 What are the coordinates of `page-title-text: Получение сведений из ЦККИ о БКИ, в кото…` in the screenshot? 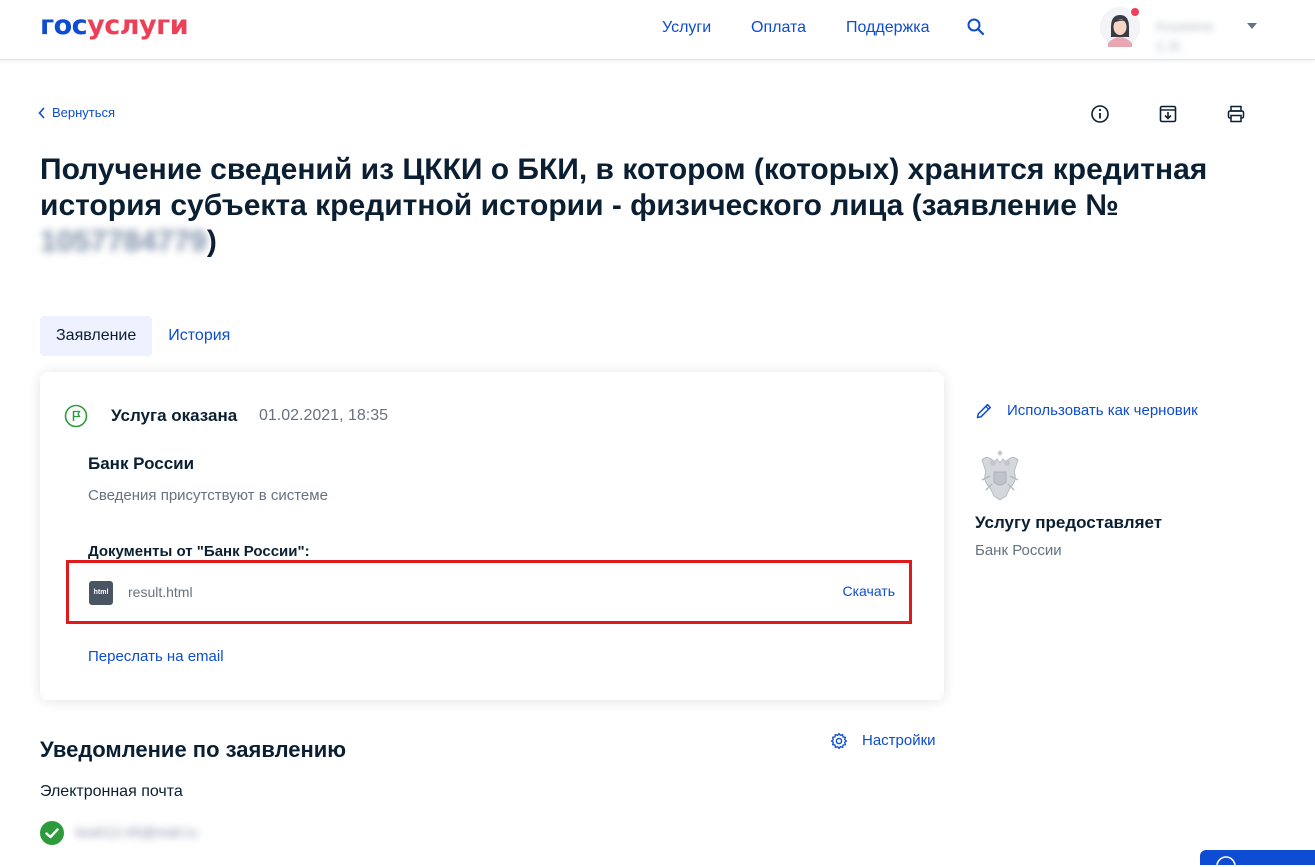 It's located at (624, 187).